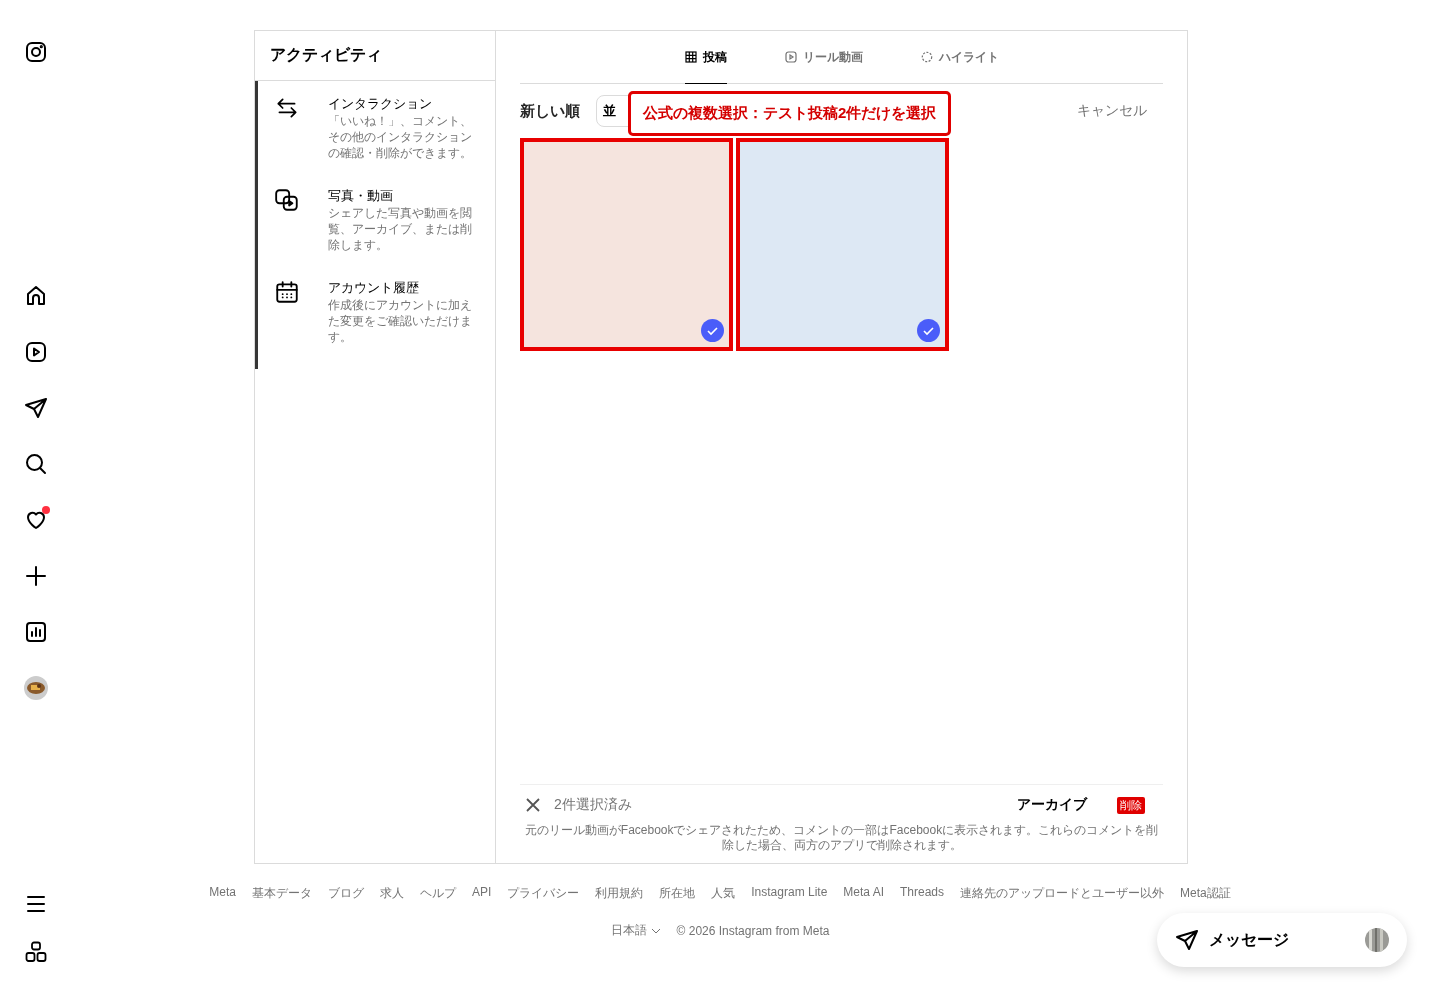  What do you see at coordinates (550, 111) in the screenshot?
I see `sort-label: 新しい順` at bounding box center [550, 111].